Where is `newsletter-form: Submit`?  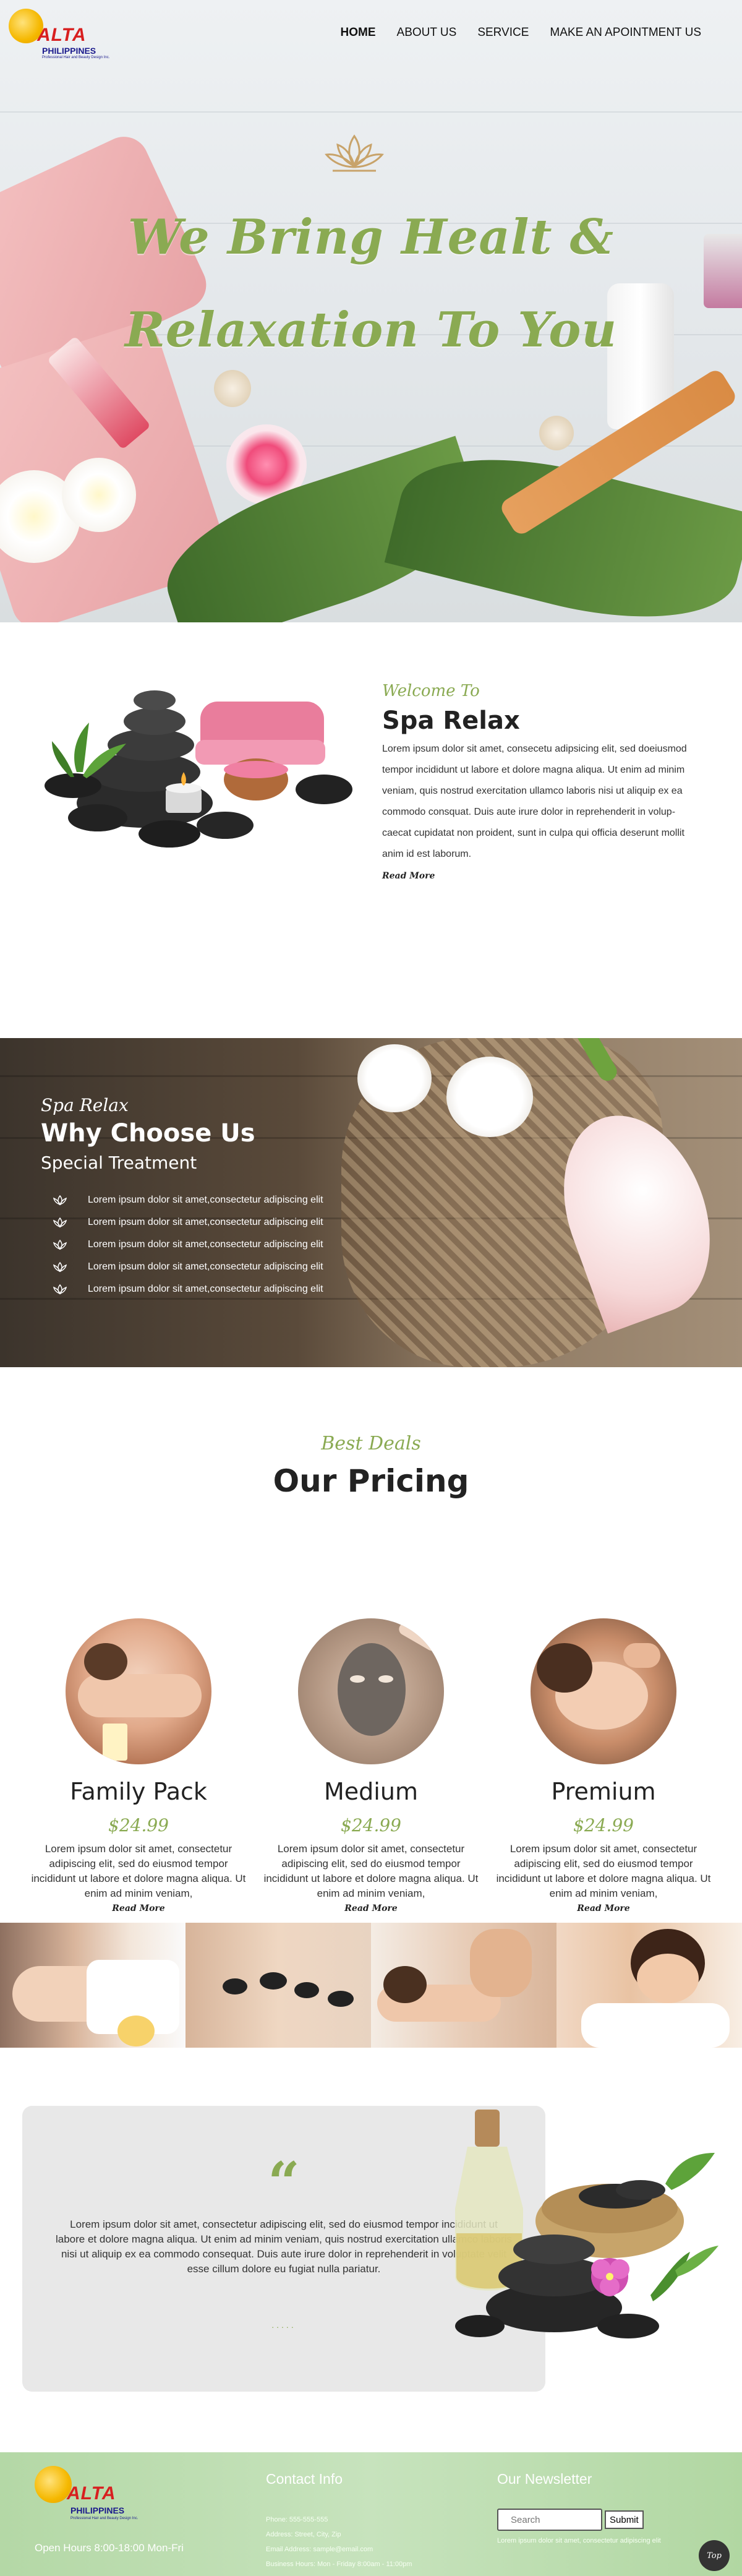 newsletter-form: Submit is located at coordinates (579, 2520).